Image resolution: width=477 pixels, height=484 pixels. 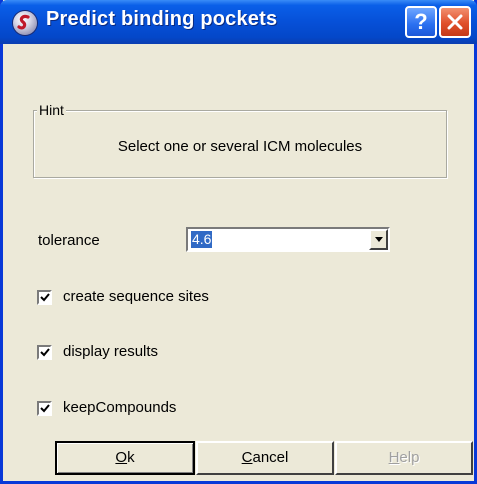 I want to click on ok-button: Ok, so click(x=125, y=458).